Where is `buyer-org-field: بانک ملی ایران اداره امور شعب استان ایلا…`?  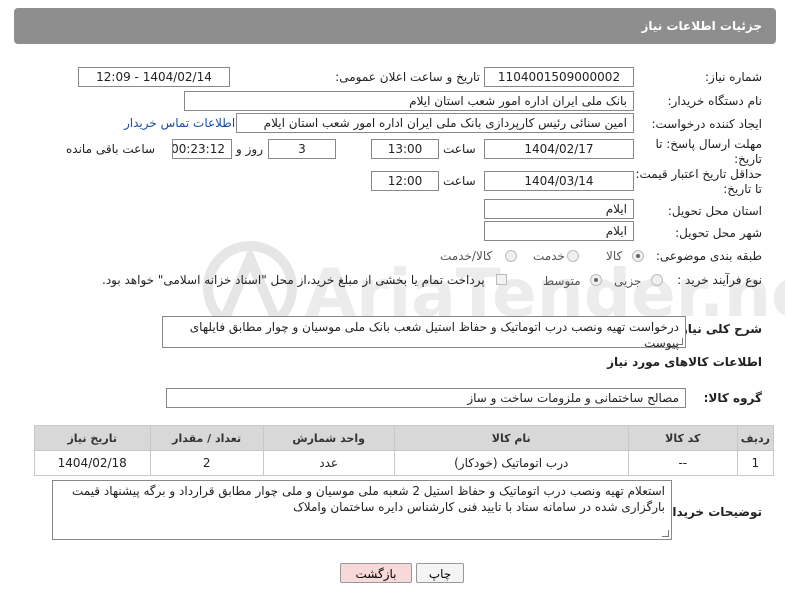 buyer-org-field: بانک ملی ایران اداره امور شعب استان ایلا… is located at coordinates (409, 101).